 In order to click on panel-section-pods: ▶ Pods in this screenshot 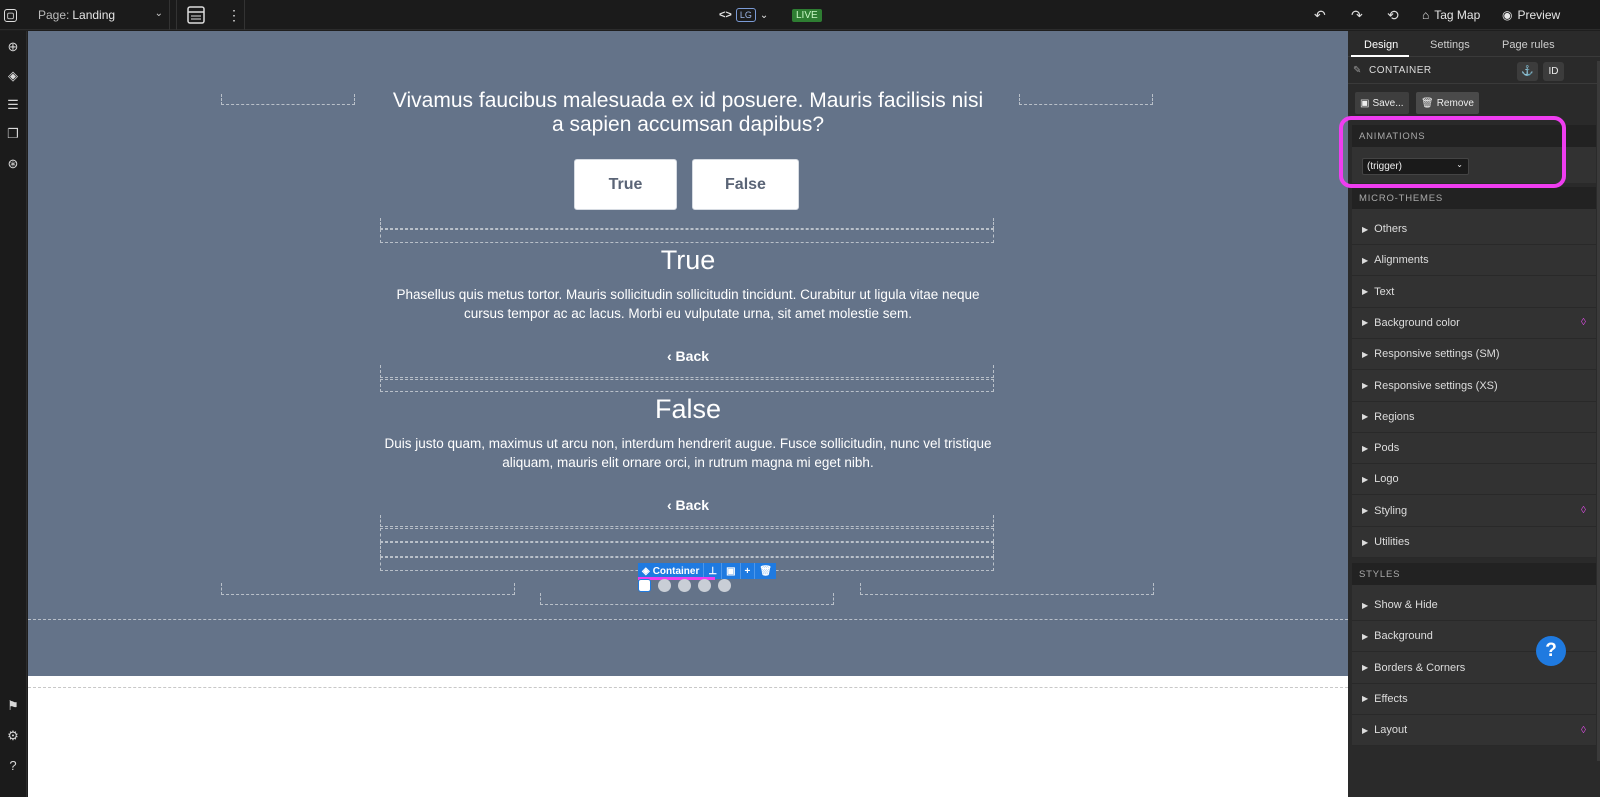, I will do `click(1474, 449)`.